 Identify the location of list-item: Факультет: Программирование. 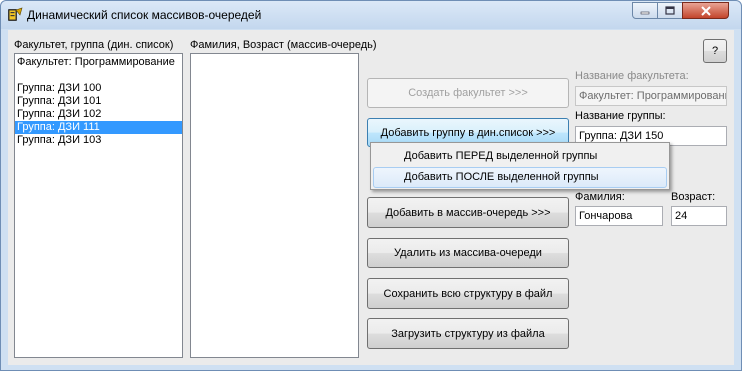
(98, 62).